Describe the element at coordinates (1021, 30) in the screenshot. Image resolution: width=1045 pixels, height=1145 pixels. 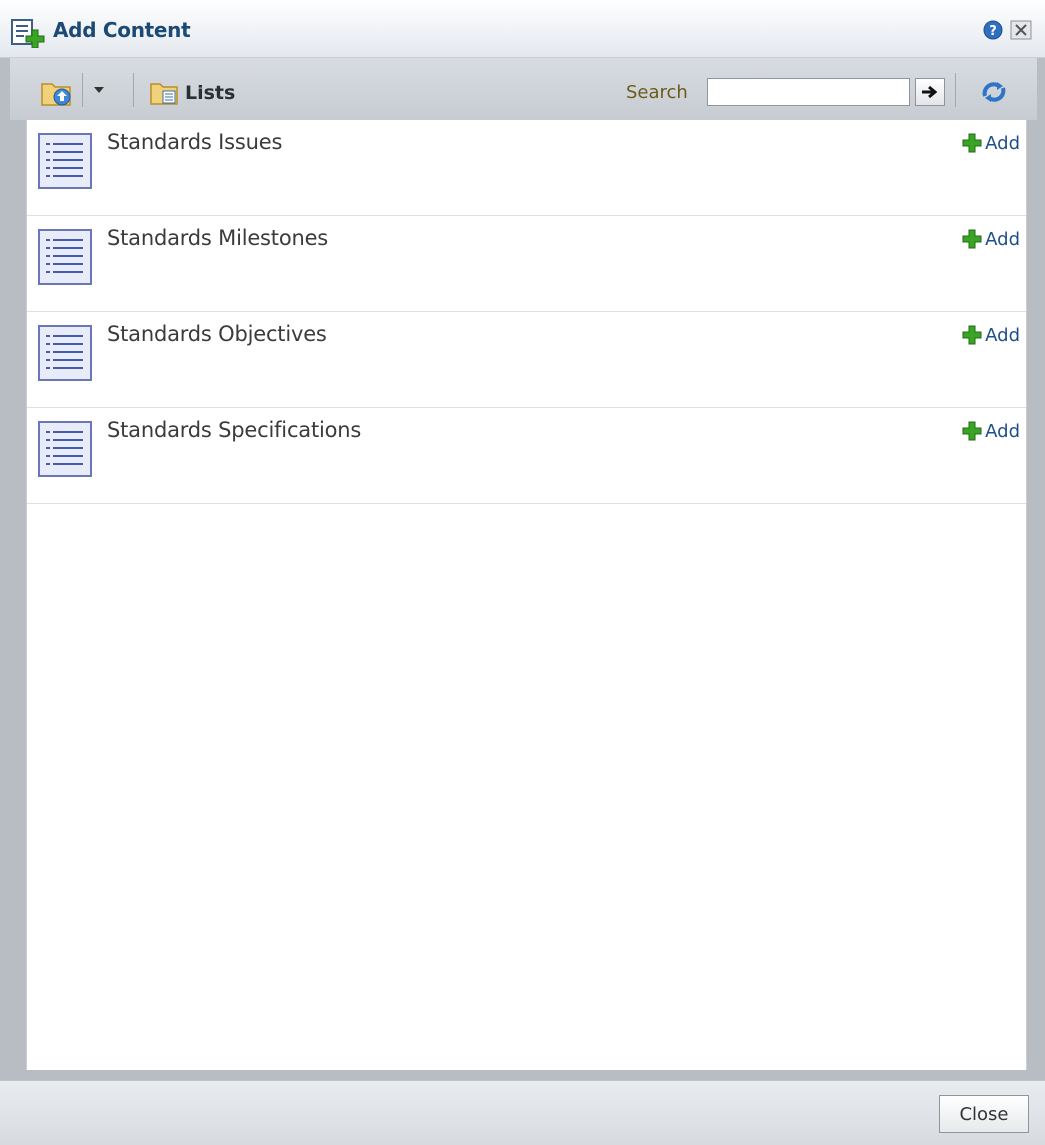
I see `close-icon` at that location.